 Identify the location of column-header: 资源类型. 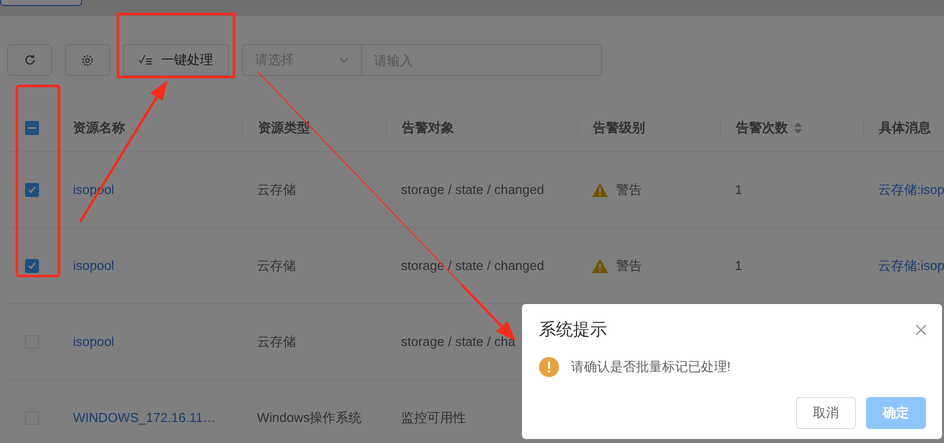
(284, 127).